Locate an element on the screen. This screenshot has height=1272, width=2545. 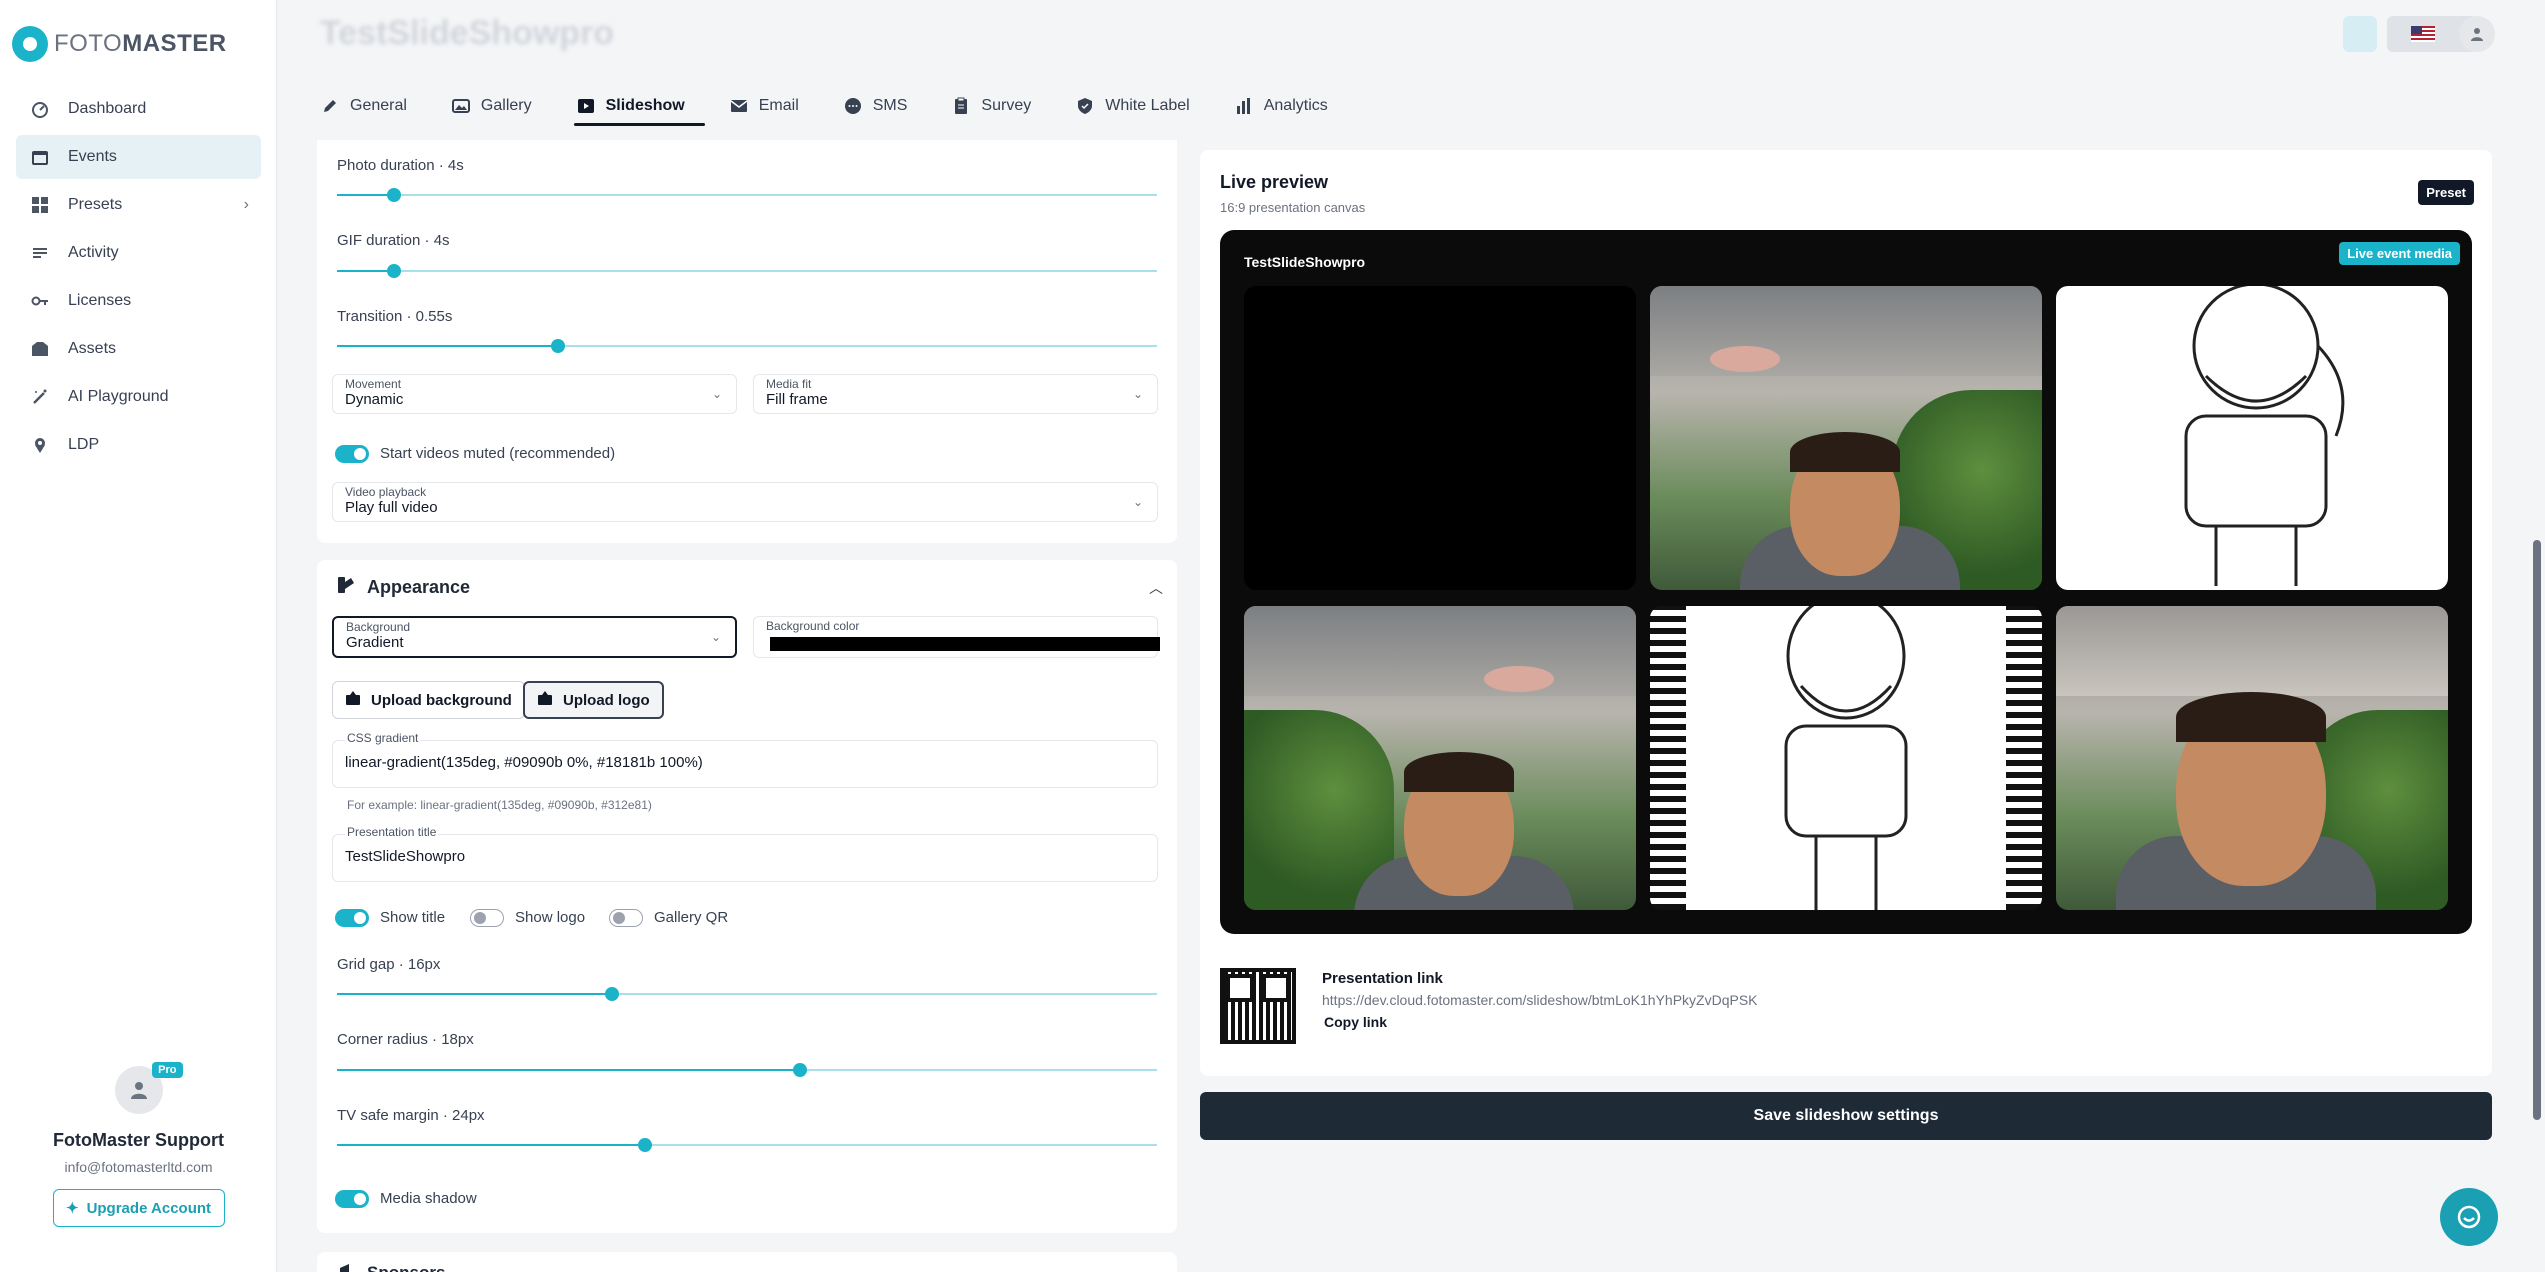
sidebar-item-dashboard: Dashboard is located at coordinates (138, 109).